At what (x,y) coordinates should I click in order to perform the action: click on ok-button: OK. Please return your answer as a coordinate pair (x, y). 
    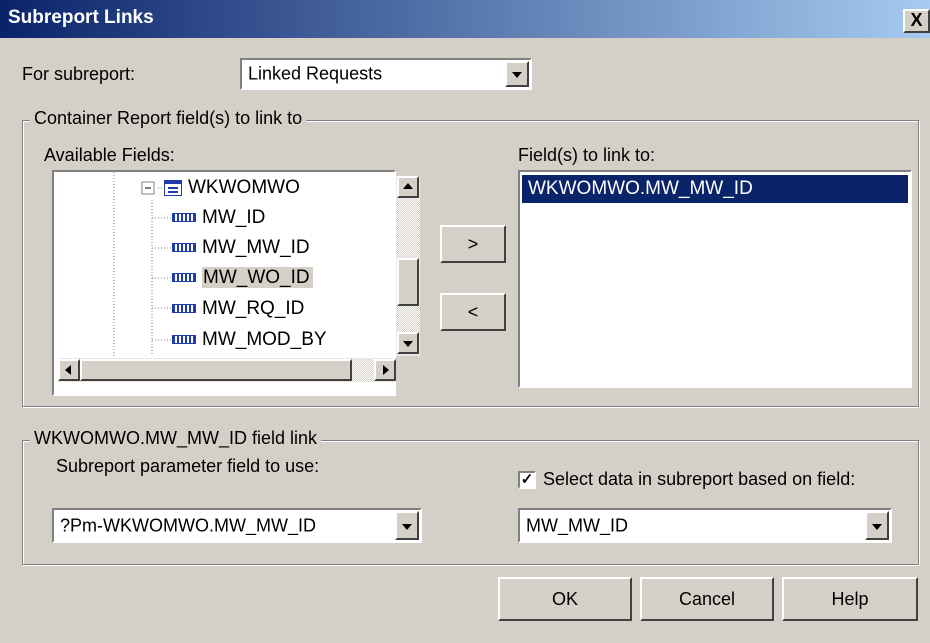
    Looking at the image, I should click on (565, 599).